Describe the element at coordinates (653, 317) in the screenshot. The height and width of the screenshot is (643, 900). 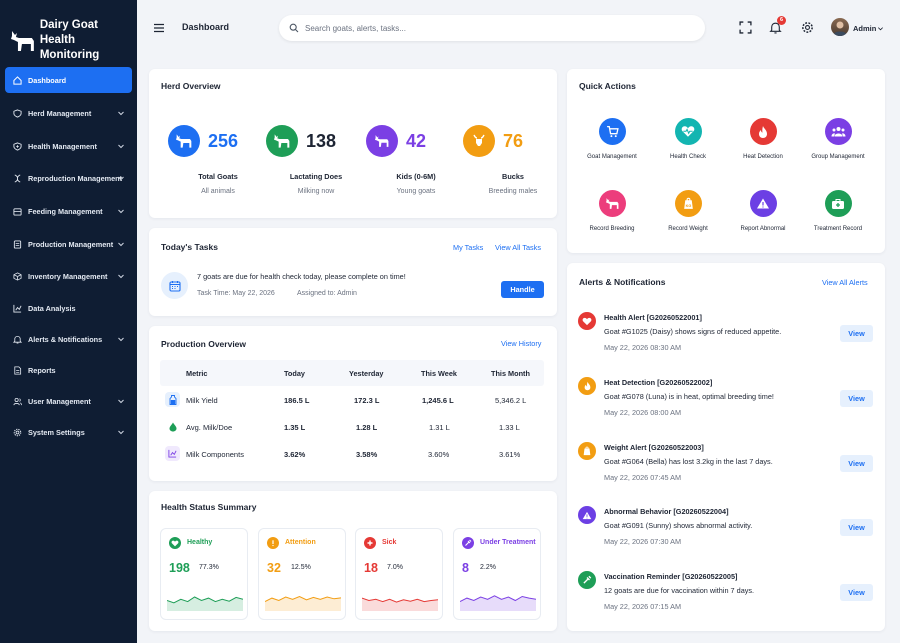
I see `alert-title: Health Alert [G20260522001]` at that location.